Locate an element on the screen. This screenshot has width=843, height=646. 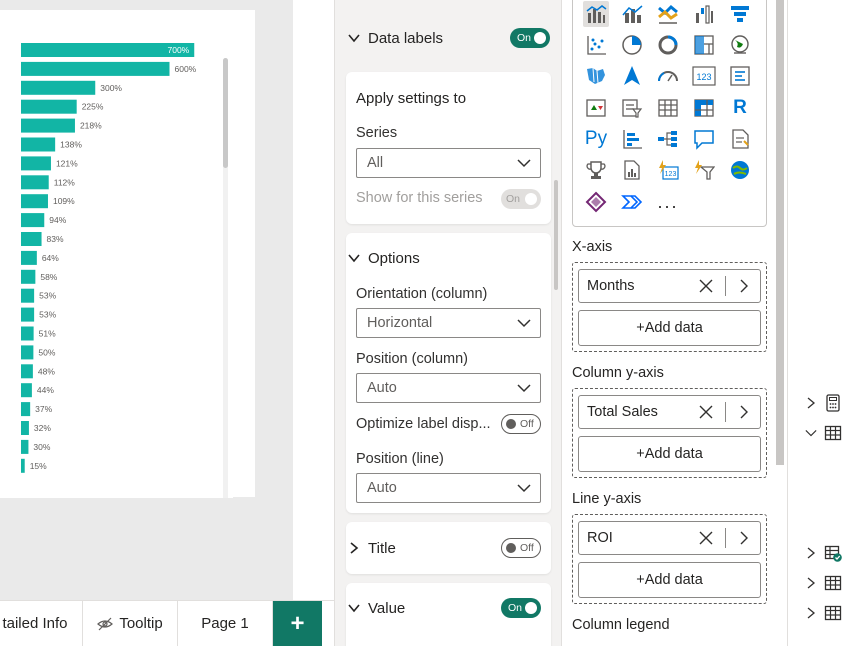
treemap-icon is located at coordinates (704, 45).